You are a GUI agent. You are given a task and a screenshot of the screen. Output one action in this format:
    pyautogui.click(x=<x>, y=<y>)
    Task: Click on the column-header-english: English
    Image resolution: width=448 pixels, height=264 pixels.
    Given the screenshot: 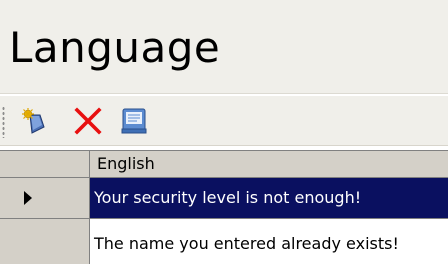 What is the action you would take?
    pyautogui.click(x=269, y=164)
    